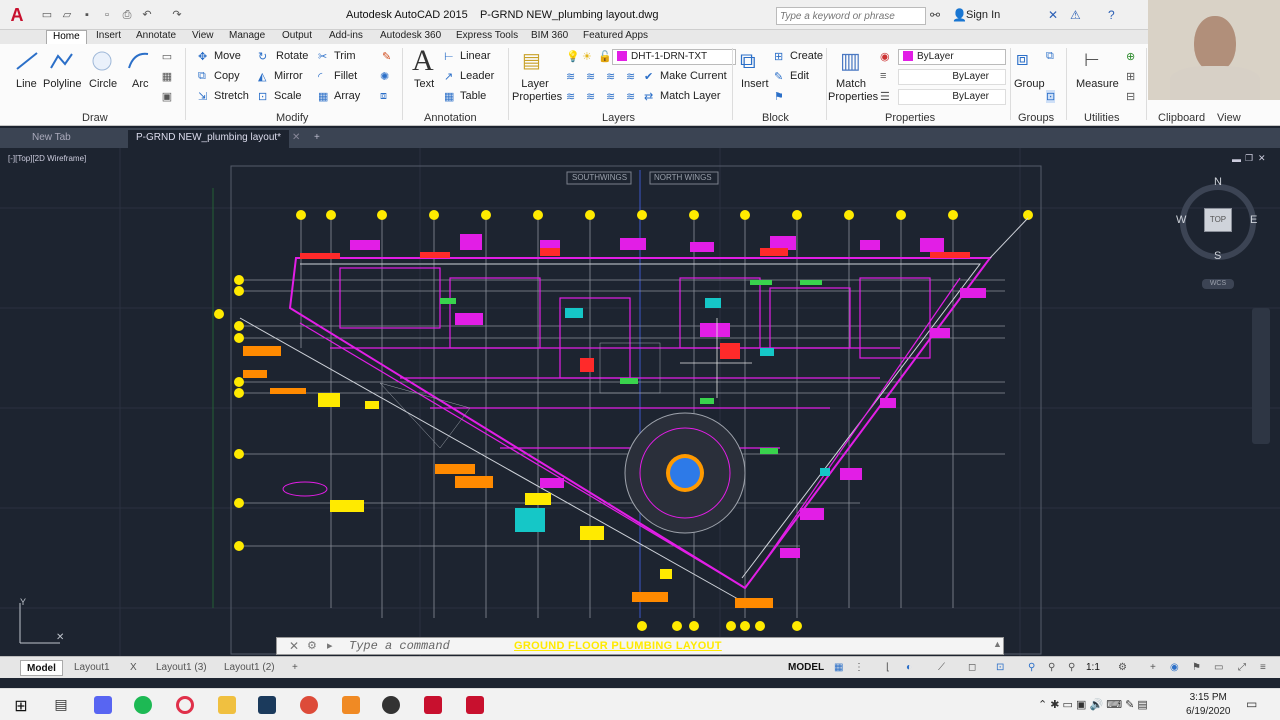 This screenshot has width=1280, height=720. What do you see at coordinates (1075, 15) in the screenshot?
I see `app-store-icon: ⚠` at bounding box center [1075, 15].